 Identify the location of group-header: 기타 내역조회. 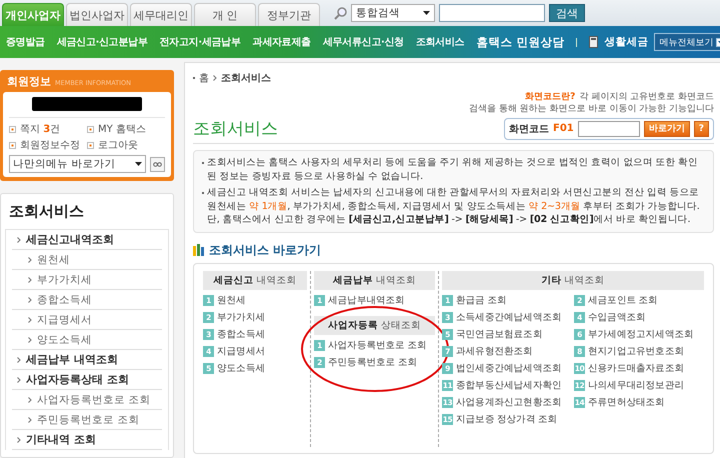
(573, 280).